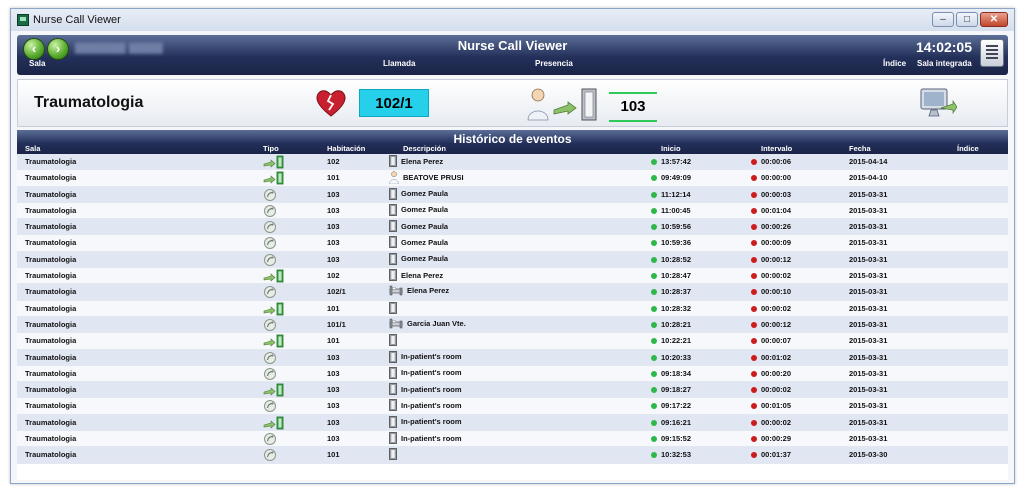  What do you see at coordinates (671, 275) in the screenshot?
I see `cell-inicio: 10:28:47` at bounding box center [671, 275].